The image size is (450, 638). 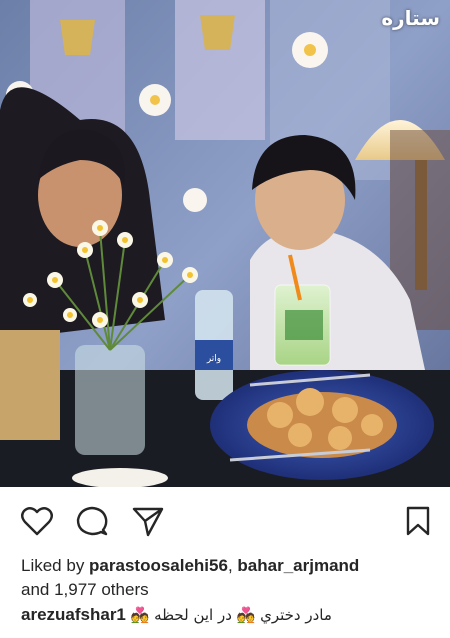 What do you see at coordinates (148, 521) in the screenshot?
I see `send-icon` at bounding box center [148, 521].